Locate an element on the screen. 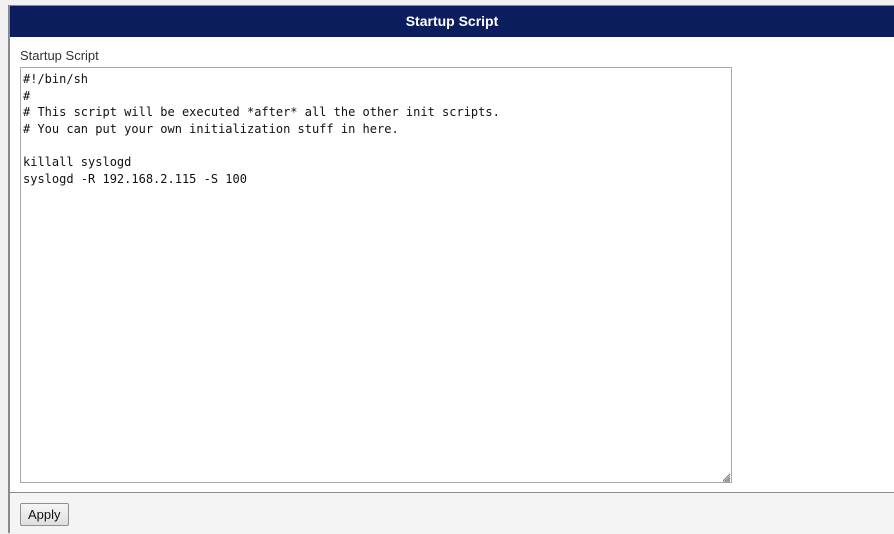 The height and width of the screenshot is (534, 894). form-footer: Apply is located at coordinates (452, 513).